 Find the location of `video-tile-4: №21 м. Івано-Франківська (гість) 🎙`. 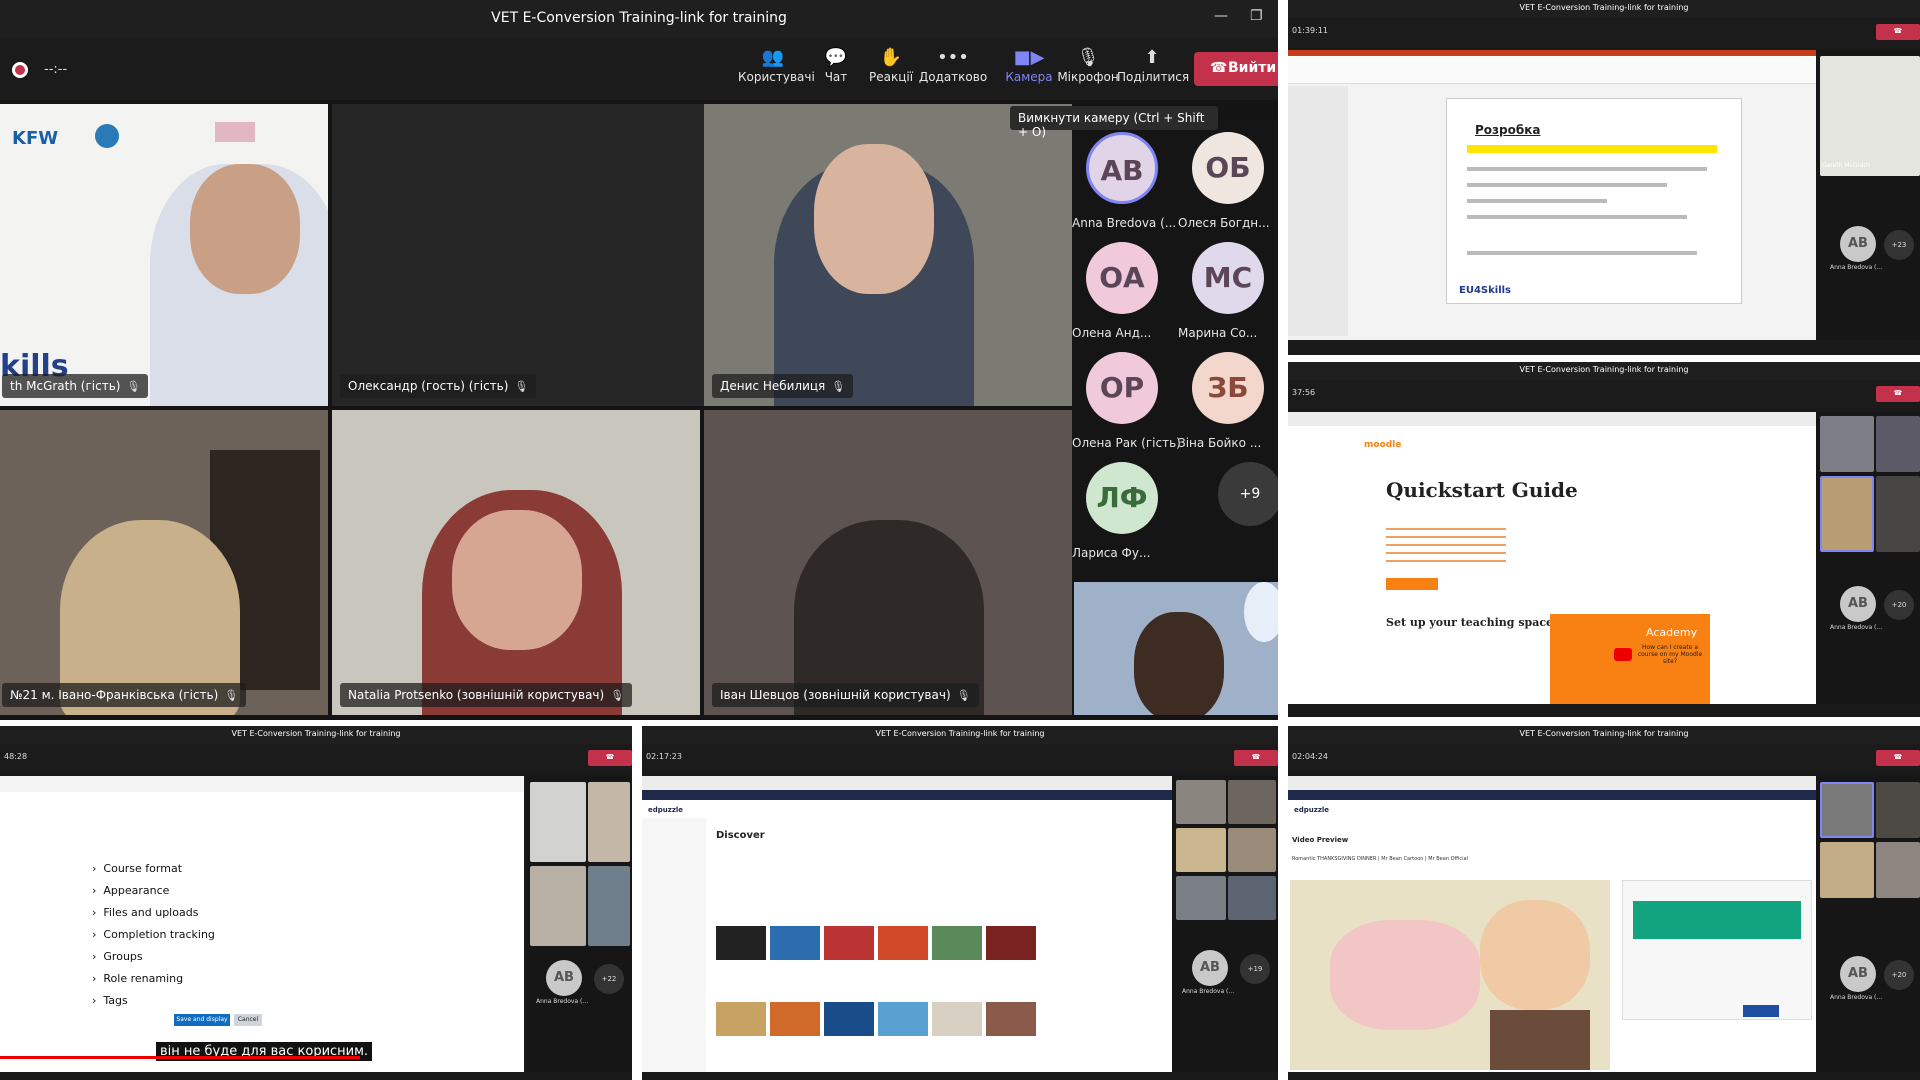

video-tile-4: №21 м. Івано-Франківська (гість) 🎙 is located at coordinates (164, 562).